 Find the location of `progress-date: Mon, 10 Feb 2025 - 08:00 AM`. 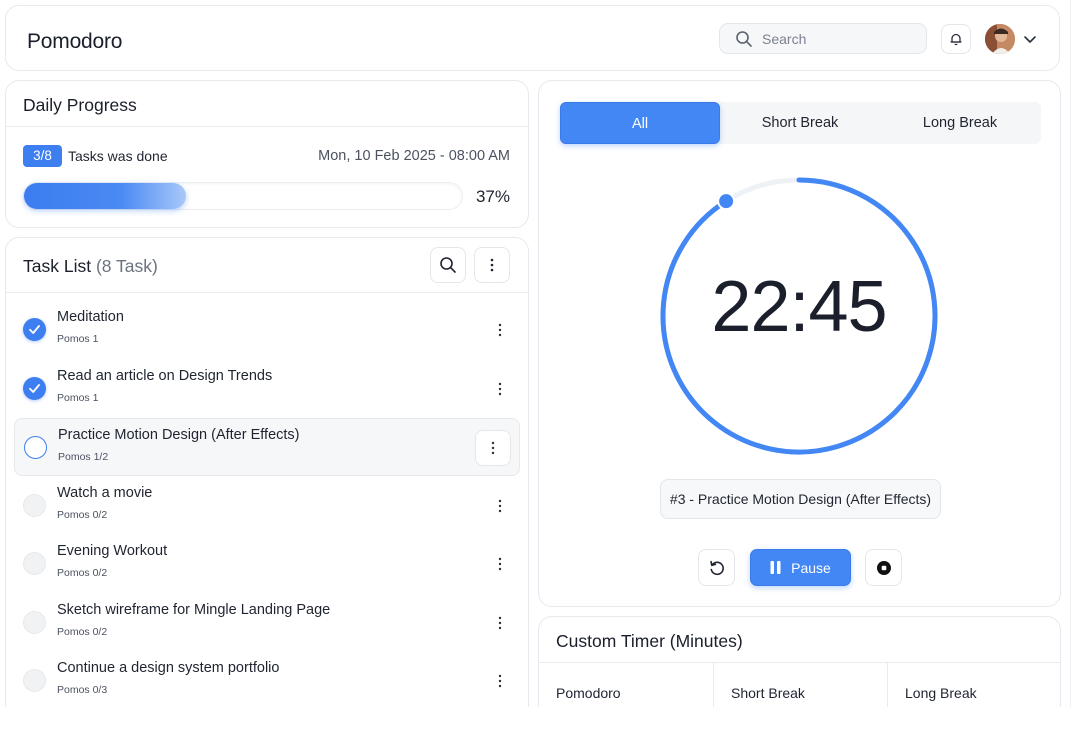

progress-date: Mon, 10 Feb 2025 - 08:00 AM is located at coordinates (414, 156).